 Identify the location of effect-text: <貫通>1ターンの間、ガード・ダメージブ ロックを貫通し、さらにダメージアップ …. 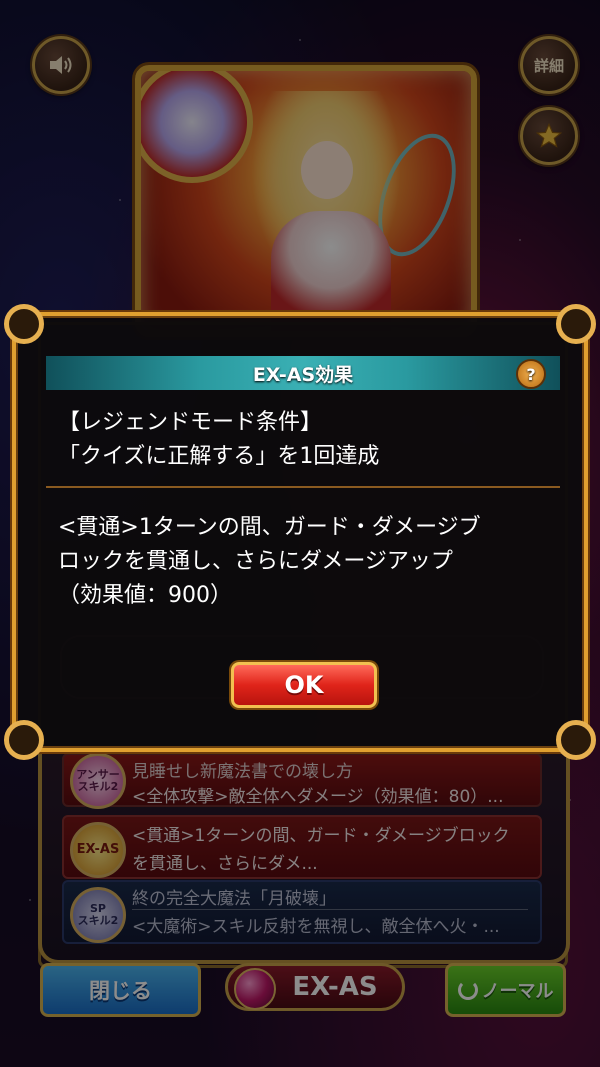
(308, 562).